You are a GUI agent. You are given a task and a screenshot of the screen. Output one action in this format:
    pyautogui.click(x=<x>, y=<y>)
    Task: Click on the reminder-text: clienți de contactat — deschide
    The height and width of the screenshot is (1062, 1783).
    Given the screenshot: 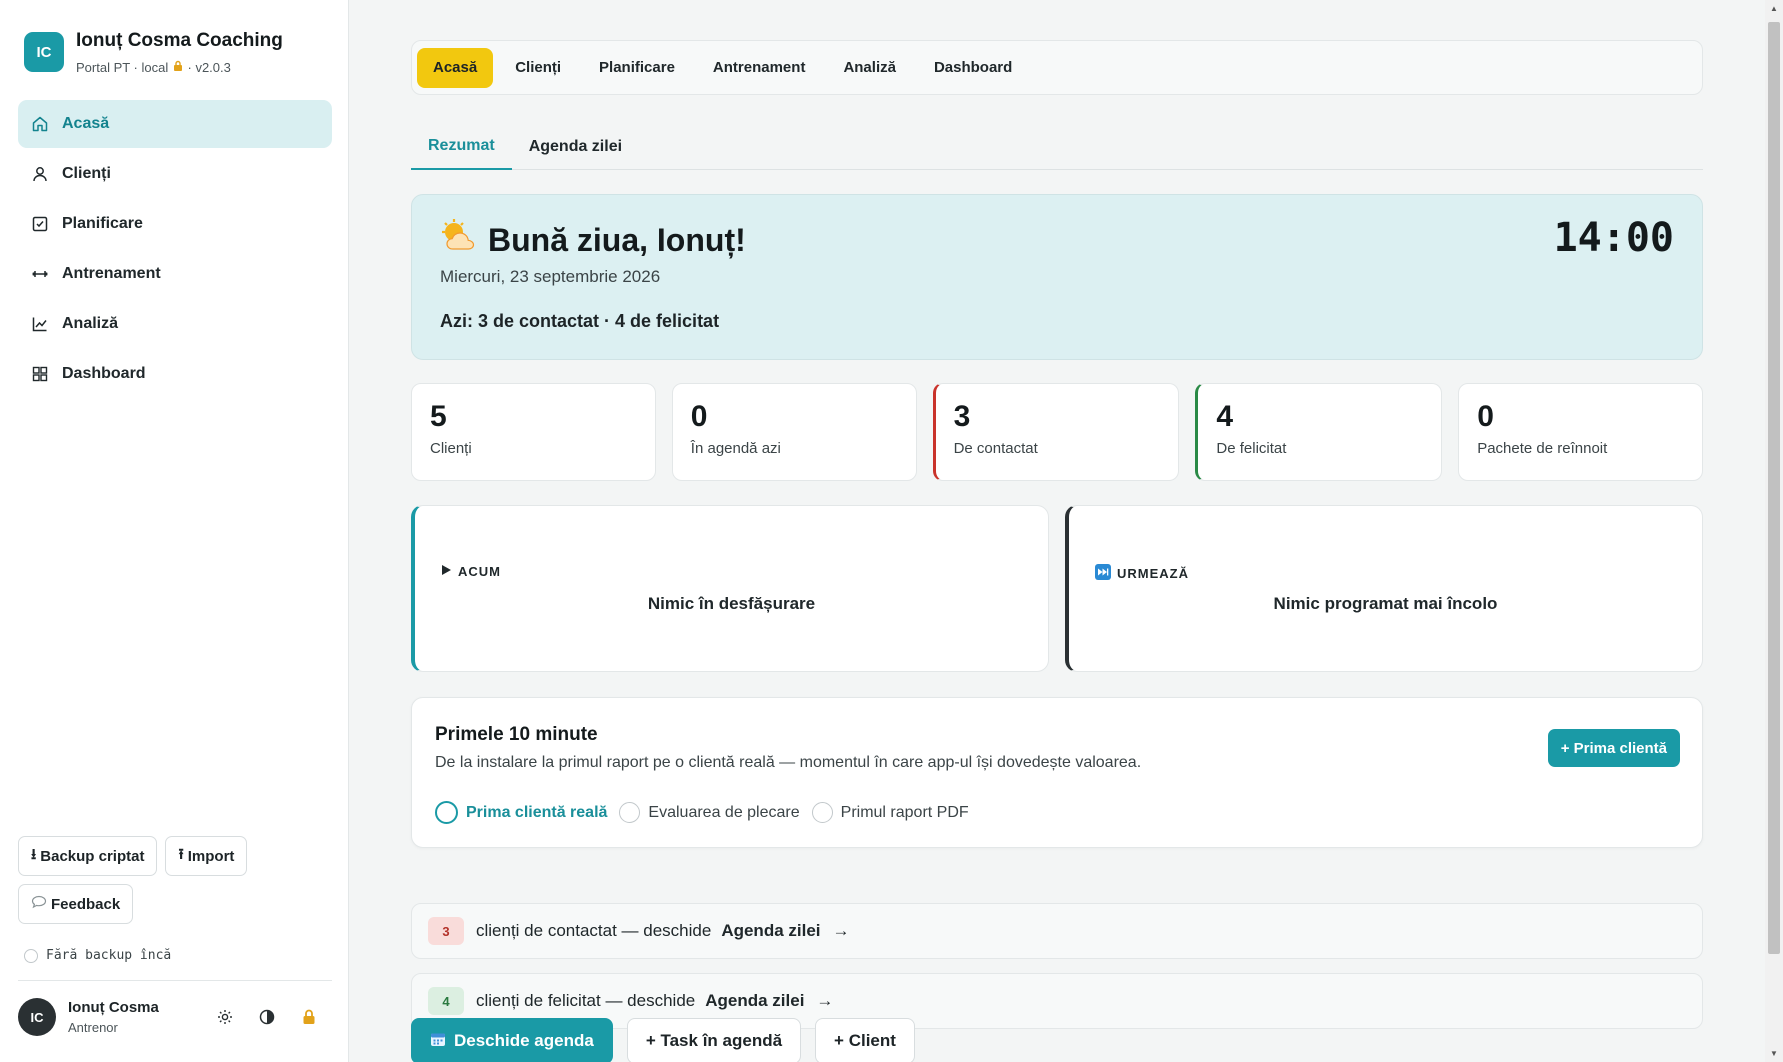 What is the action you would take?
    pyautogui.click(x=594, y=930)
    